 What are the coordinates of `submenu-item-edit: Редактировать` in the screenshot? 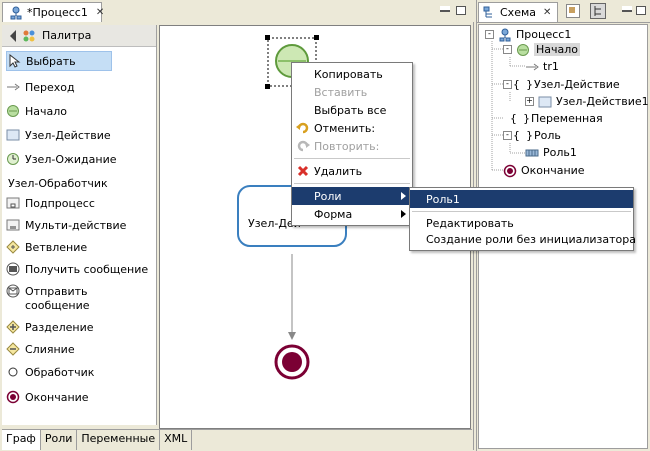 It's located at (521, 223).